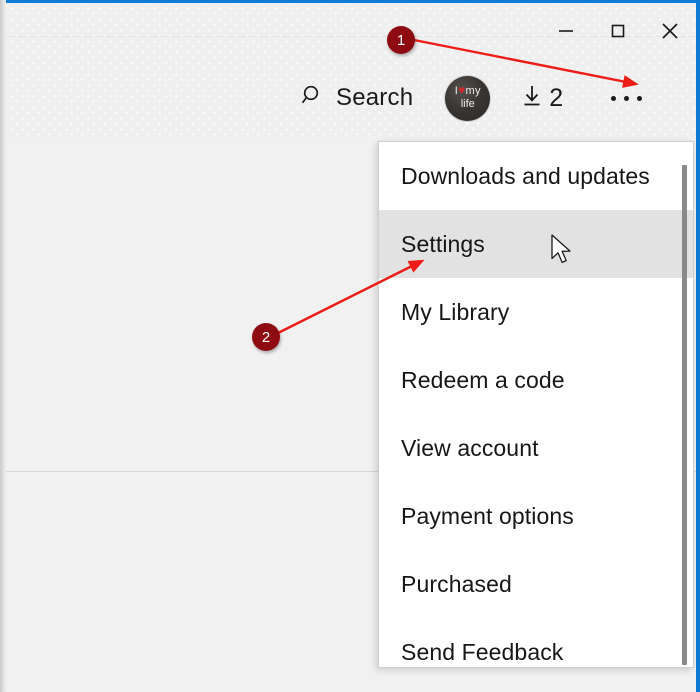 Image resolution: width=700 pixels, height=692 pixels. I want to click on menu-item-label: Settings, so click(443, 243).